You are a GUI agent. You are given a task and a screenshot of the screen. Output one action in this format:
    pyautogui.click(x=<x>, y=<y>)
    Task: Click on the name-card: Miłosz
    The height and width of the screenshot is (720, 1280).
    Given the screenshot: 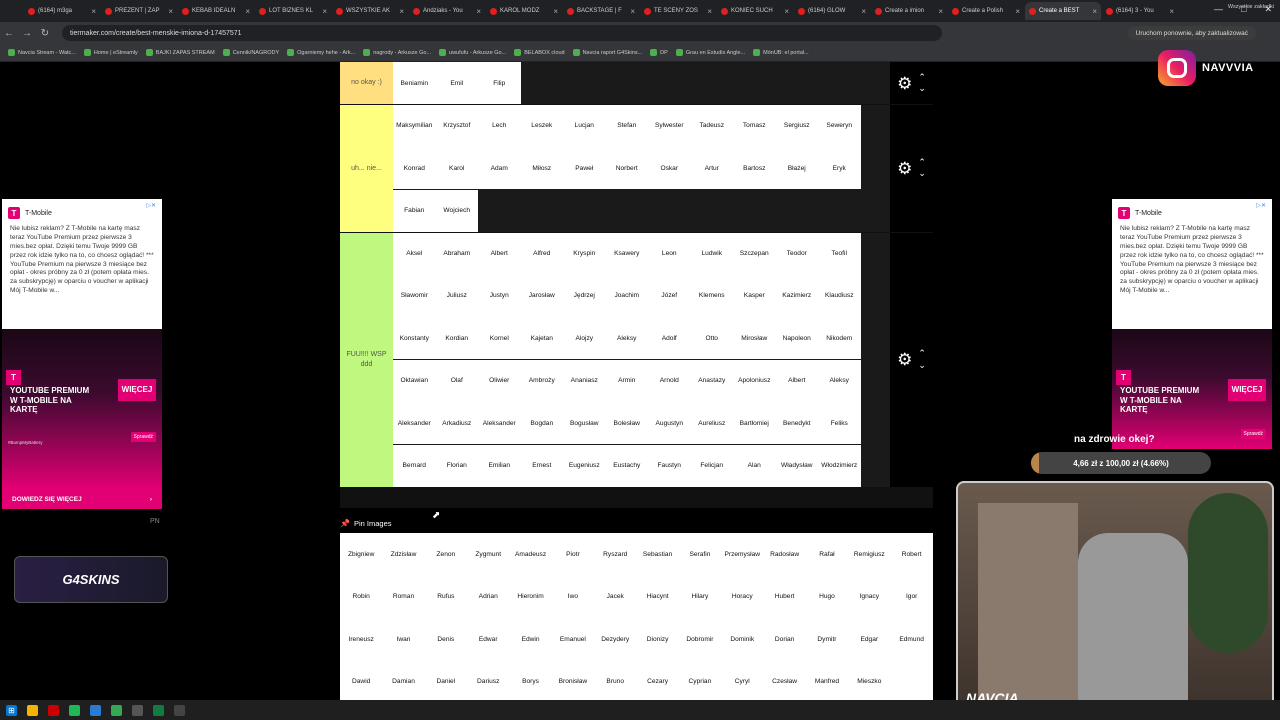 What is the action you would take?
    pyautogui.click(x=542, y=168)
    